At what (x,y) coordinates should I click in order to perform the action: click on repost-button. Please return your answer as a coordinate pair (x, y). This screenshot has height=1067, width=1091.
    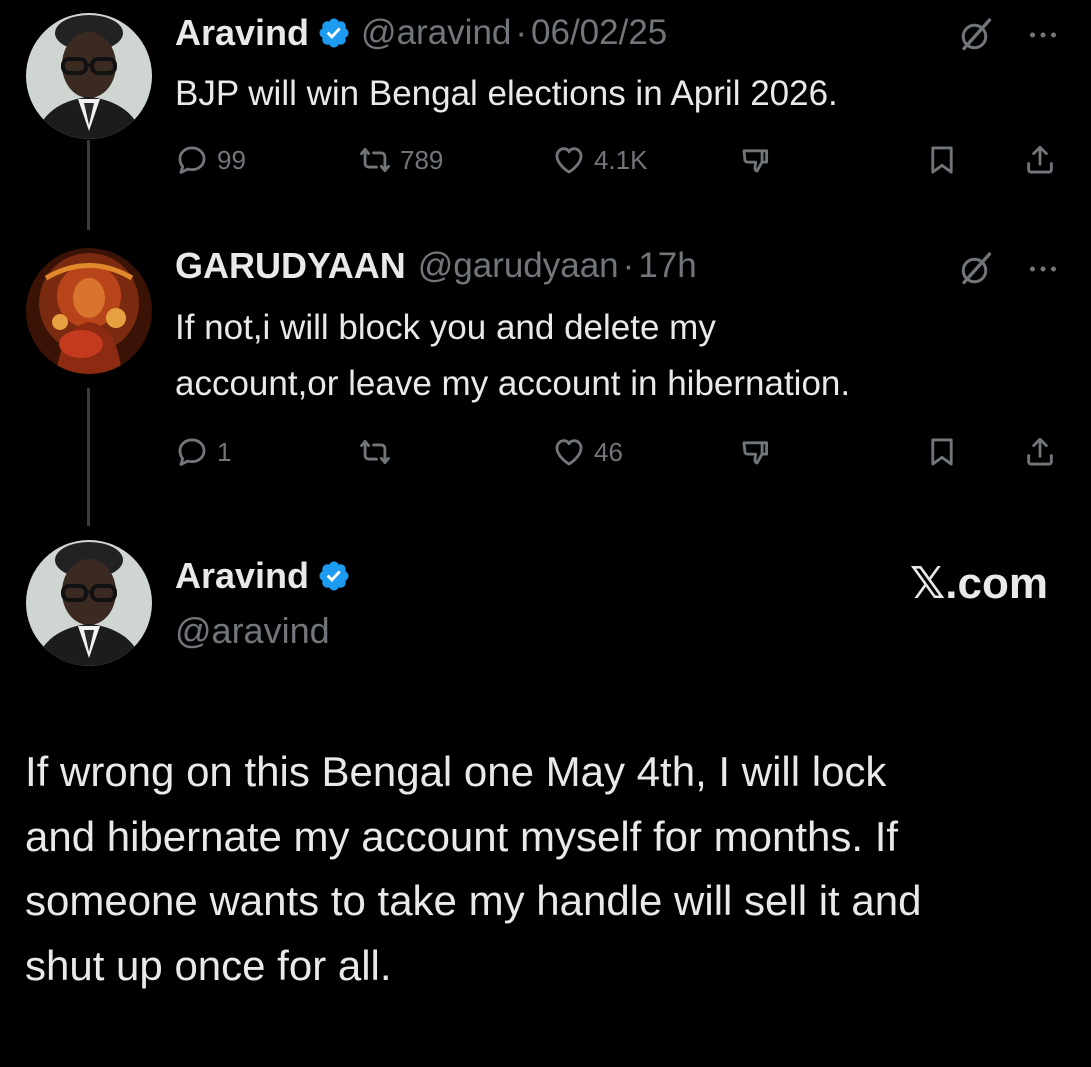
    Looking at the image, I should click on (375, 452).